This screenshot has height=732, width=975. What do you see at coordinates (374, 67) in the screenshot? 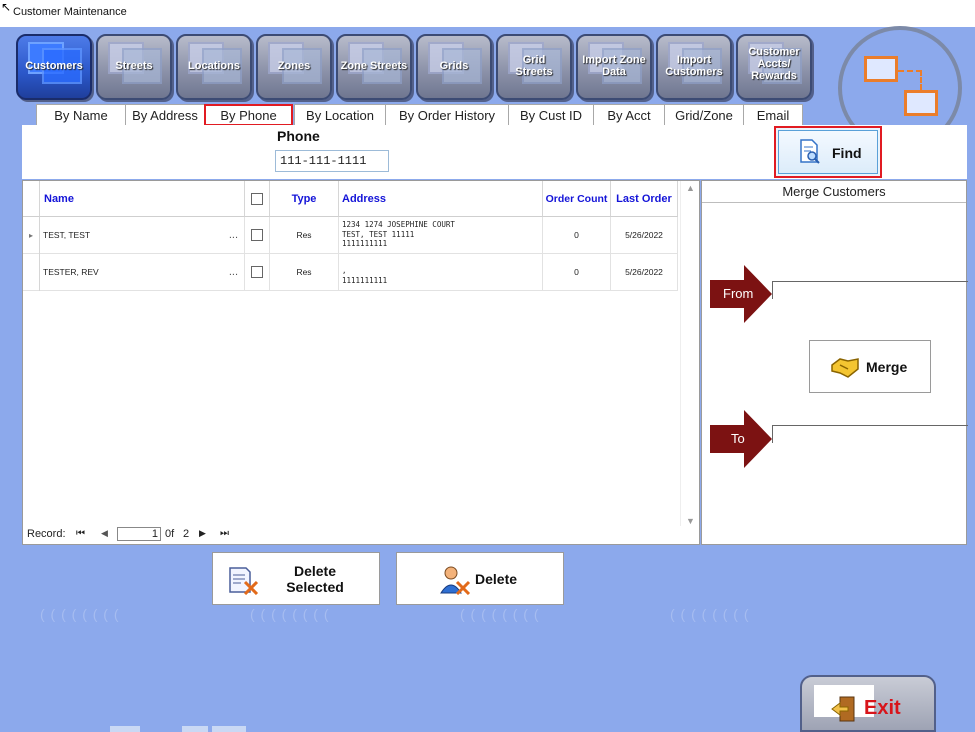
I see `nav-tile-zone-streets: Zone Streets` at bounding box center [374, 67].